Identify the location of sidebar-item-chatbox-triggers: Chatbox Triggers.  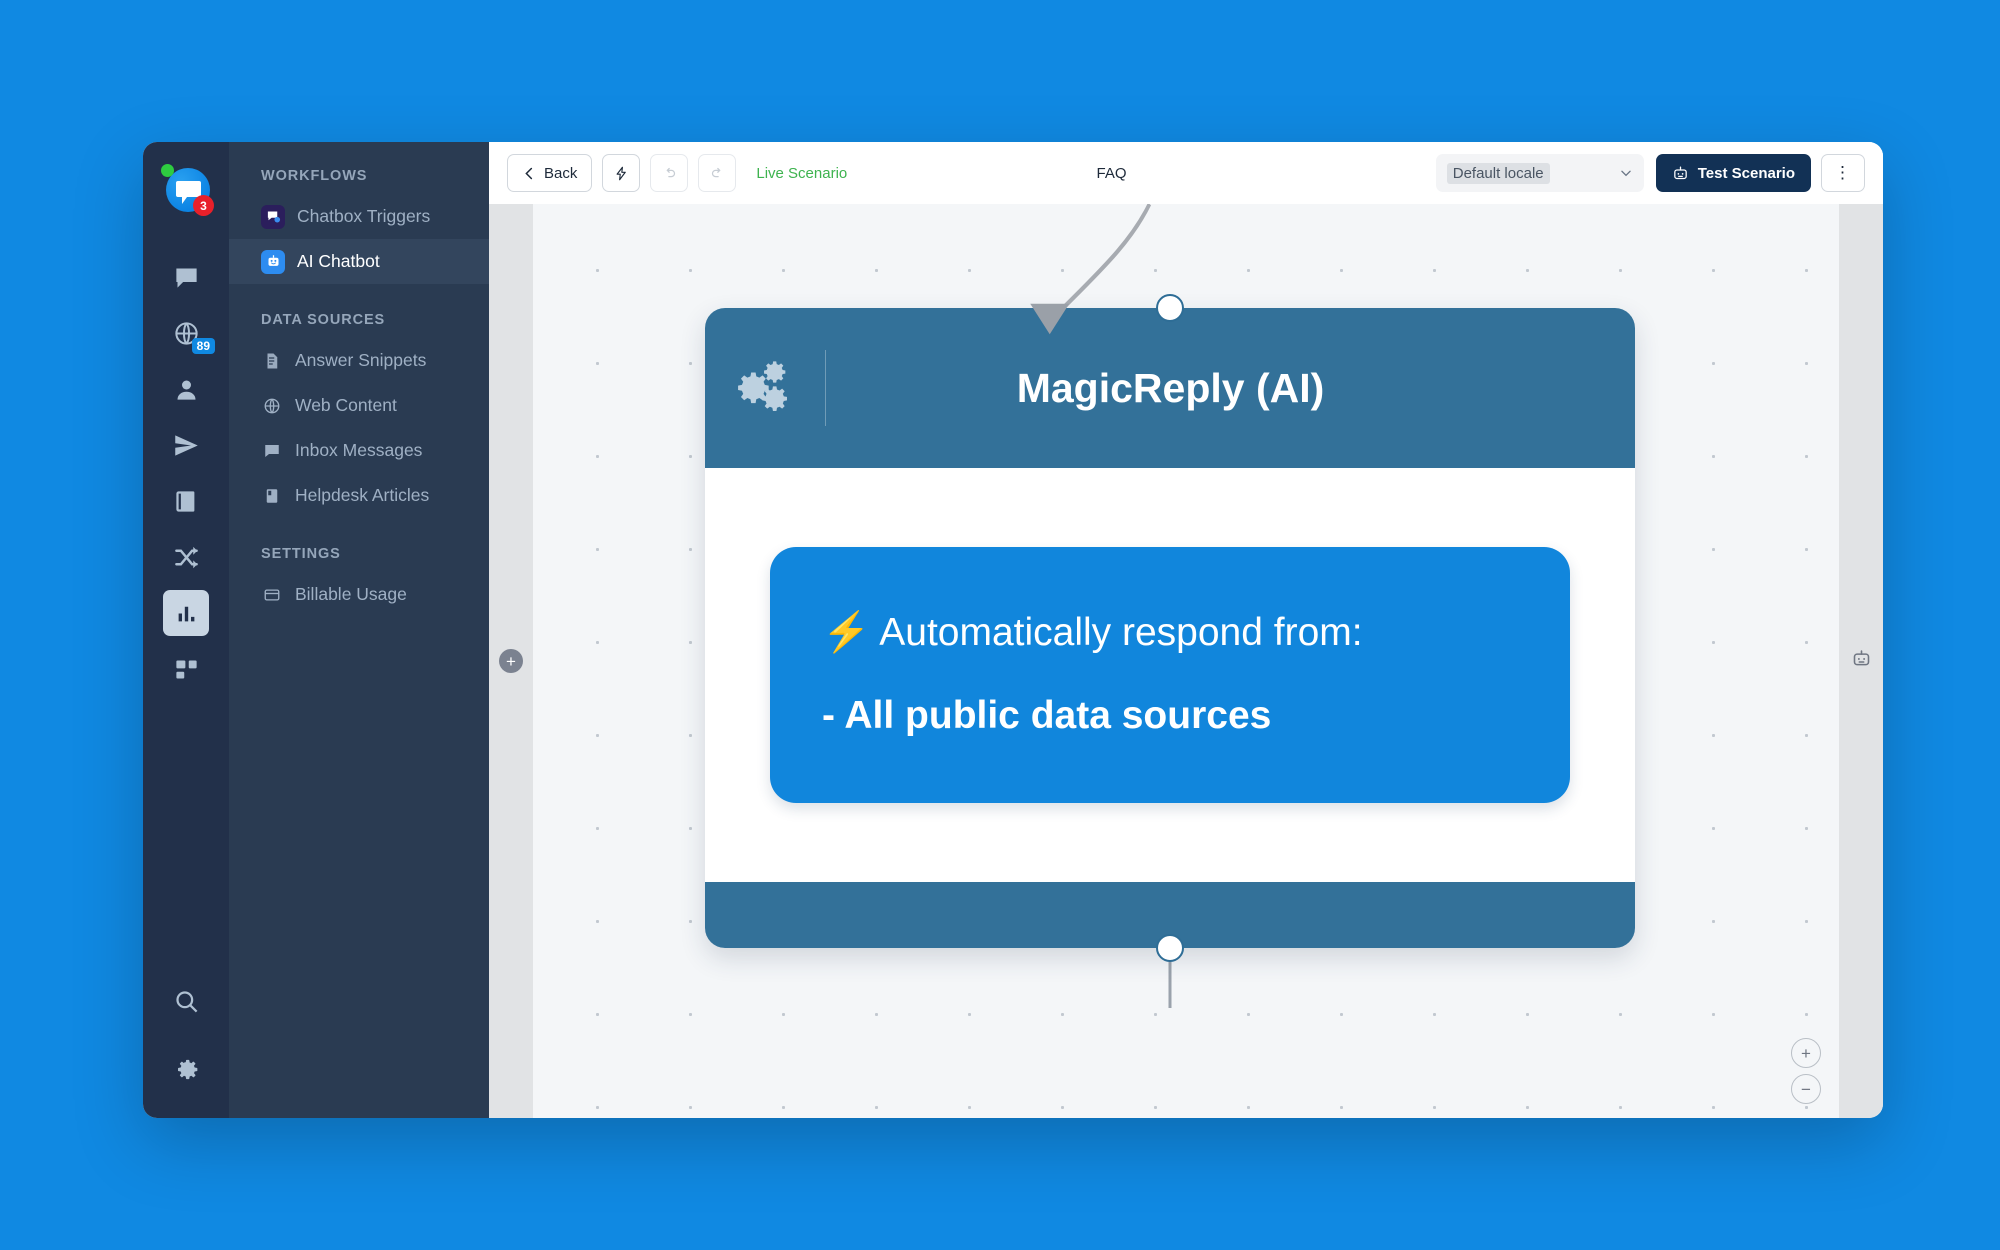
(359, 216).